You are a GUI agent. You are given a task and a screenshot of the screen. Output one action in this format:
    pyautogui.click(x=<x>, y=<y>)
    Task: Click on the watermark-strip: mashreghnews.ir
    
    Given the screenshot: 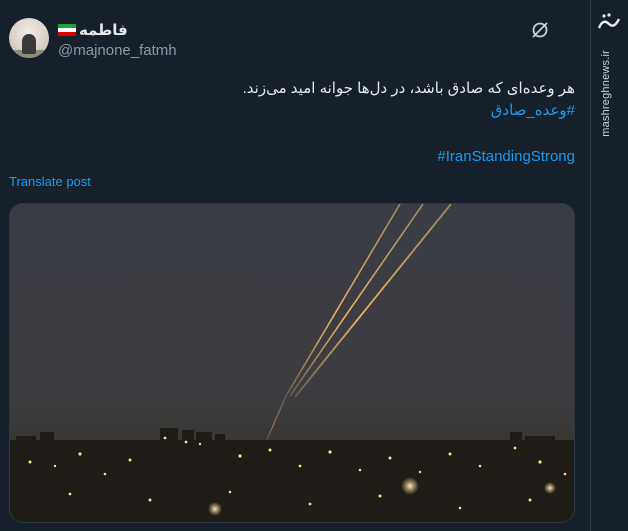 What is the action you would take?
    pyautogui.click(x=609, y=265)
    